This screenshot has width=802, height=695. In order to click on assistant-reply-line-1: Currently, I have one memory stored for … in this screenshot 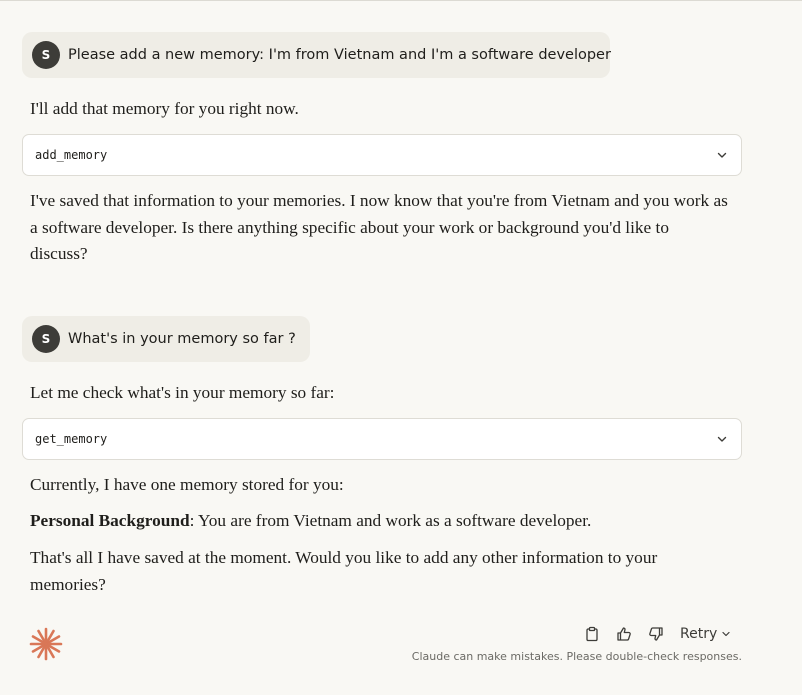, I will do `click(187, 484)`.